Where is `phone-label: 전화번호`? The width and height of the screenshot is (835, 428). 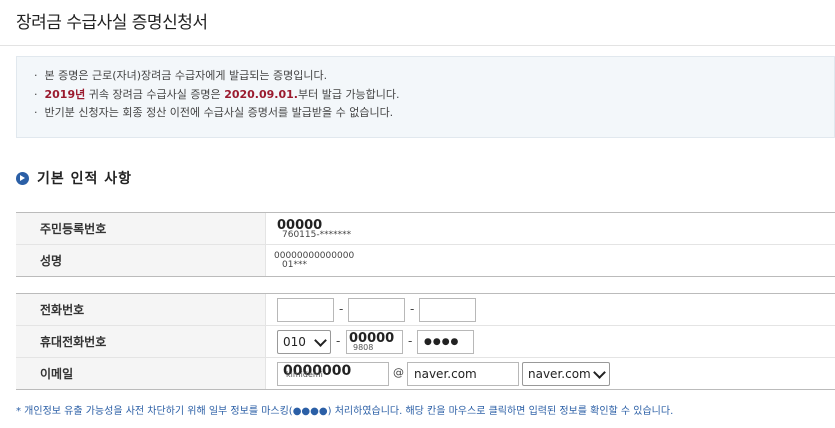
phone-label: 전화번호 is located at coordinates (141, 309).